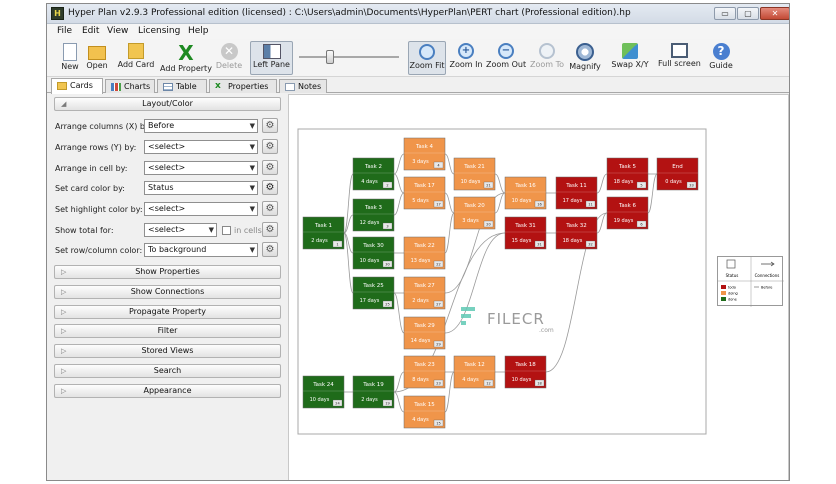 The height and width of the screenshot is (484, 836). What do you see at coordinates (576, 233) in the screenshot?
I see `task-card: Task 32 18 days 32` at bounding box center [576, 233].